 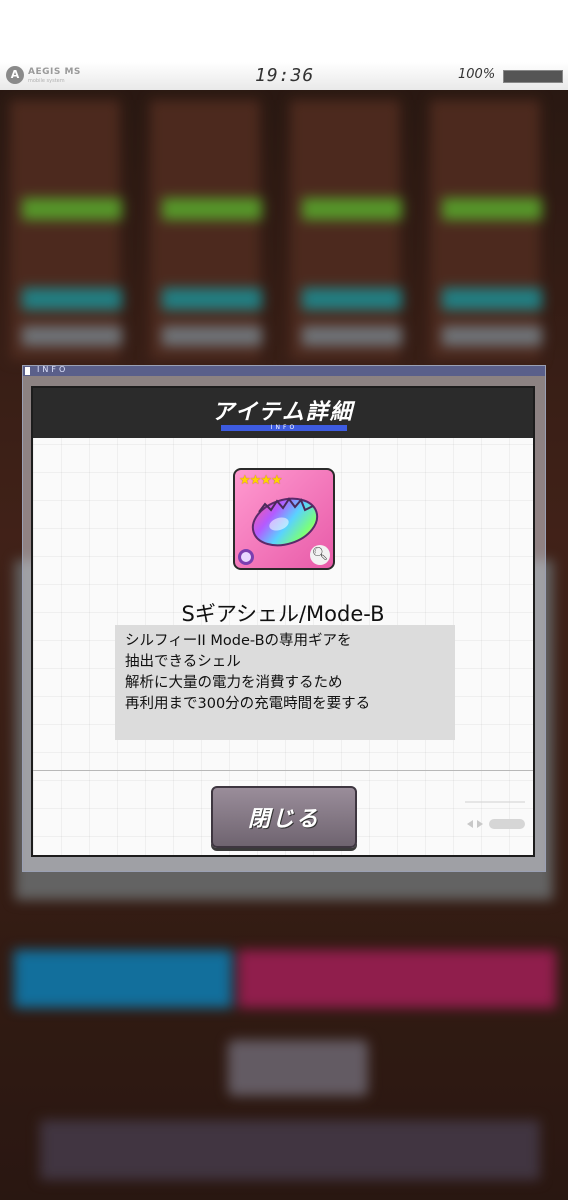 I want to click on top-blank-area, so click(x=284, y=31).